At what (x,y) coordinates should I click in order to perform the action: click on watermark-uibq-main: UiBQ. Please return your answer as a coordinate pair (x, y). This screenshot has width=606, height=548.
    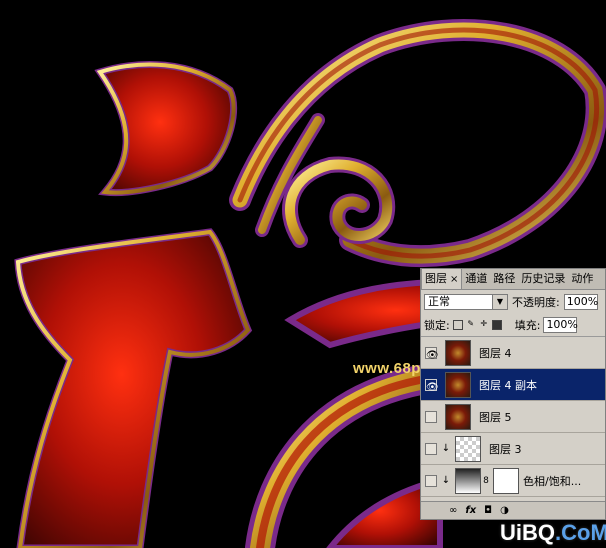
    Looking at the image, I should click on (527, 532).